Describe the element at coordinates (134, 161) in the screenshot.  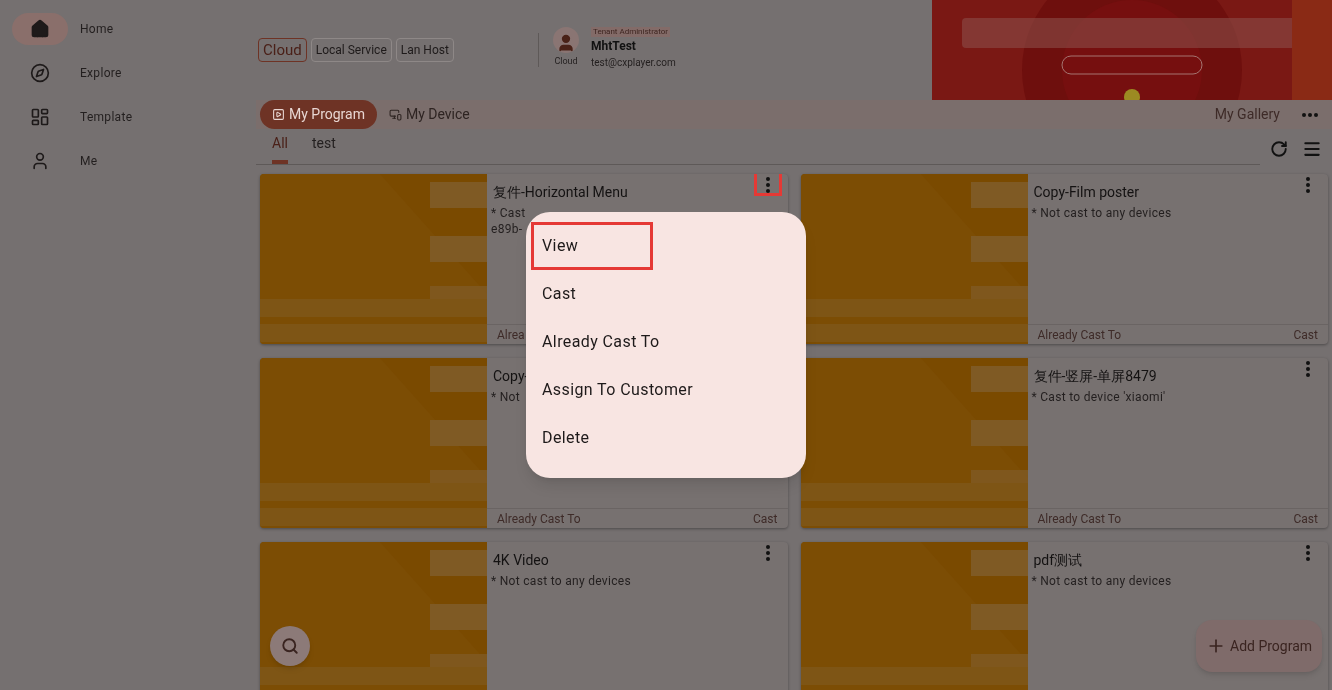
I see `nav-item: Me` at that location.